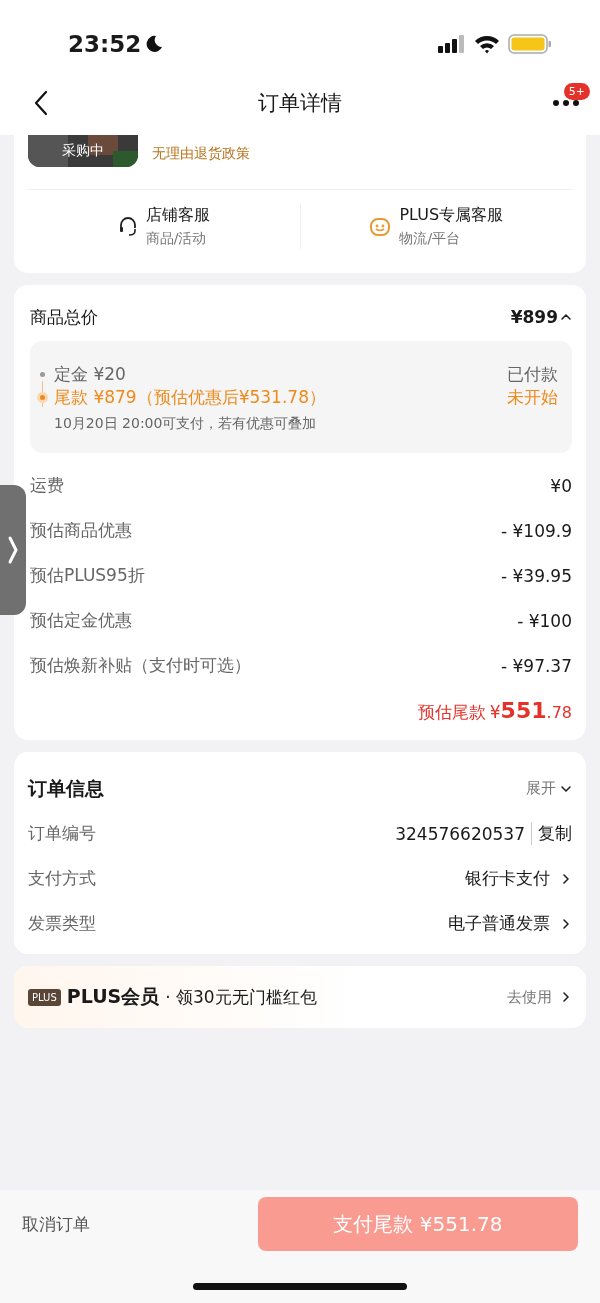  What do you see at coordinates (300, 103) in the screenshot?
I see `page-title: 订单详情` at bounding box center [300, 103].